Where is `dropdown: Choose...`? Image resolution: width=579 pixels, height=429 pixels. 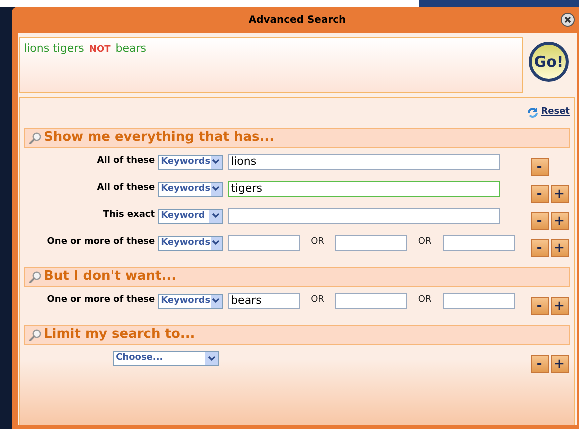
dropdown: Choose... is located at coordinates (166, 358).